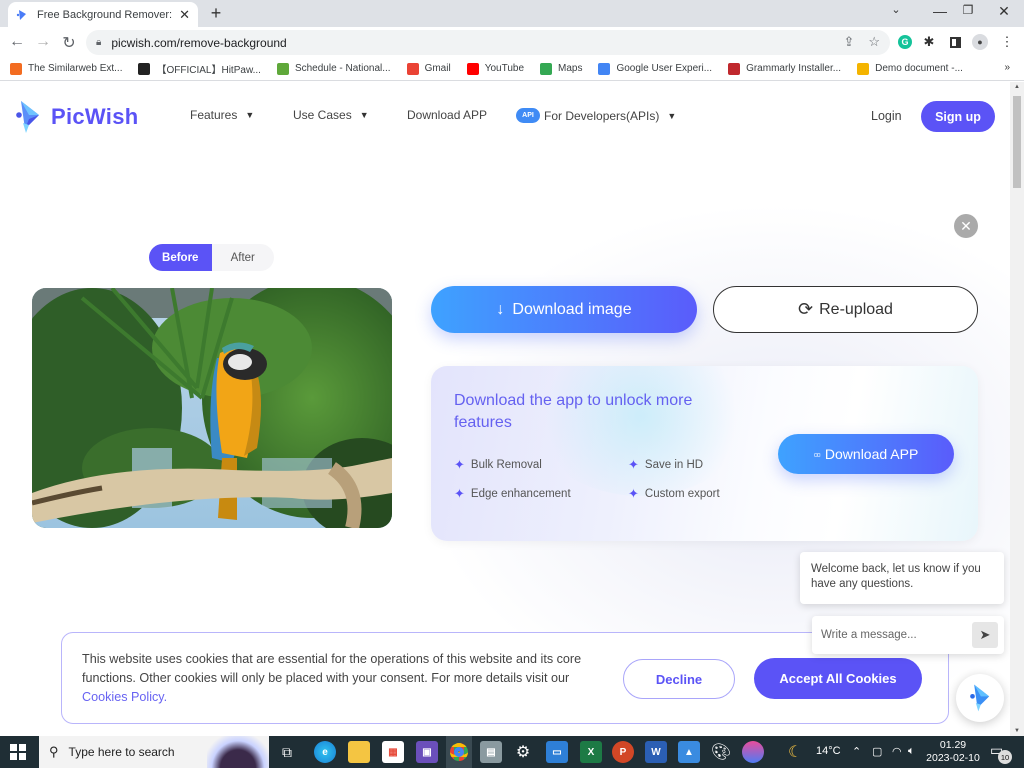 The image size is (1024, 768). What do you see at coordinates (656, 752) in the screenshot?
I see `word-icon: W` at bounding box center [656, 752].